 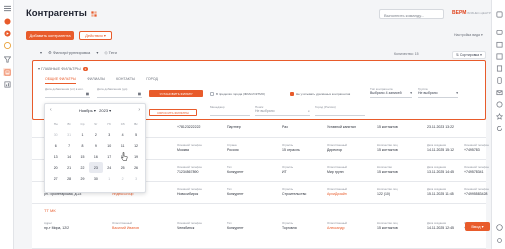 I want to click on calendar-day: 9, so click(x=95, y=145).